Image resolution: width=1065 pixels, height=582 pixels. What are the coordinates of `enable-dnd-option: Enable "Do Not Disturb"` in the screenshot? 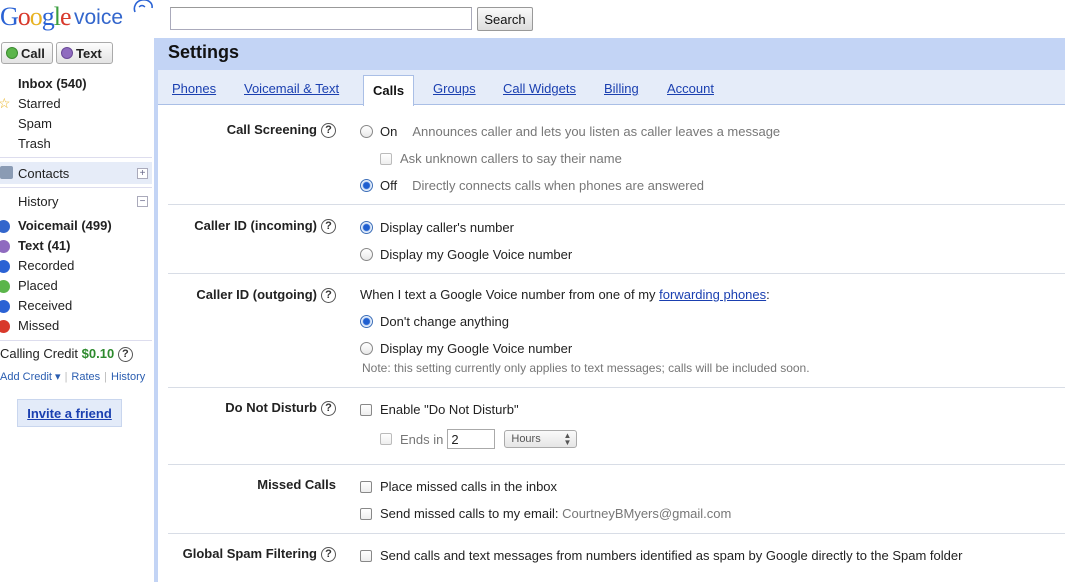 It's located at (439, 409).